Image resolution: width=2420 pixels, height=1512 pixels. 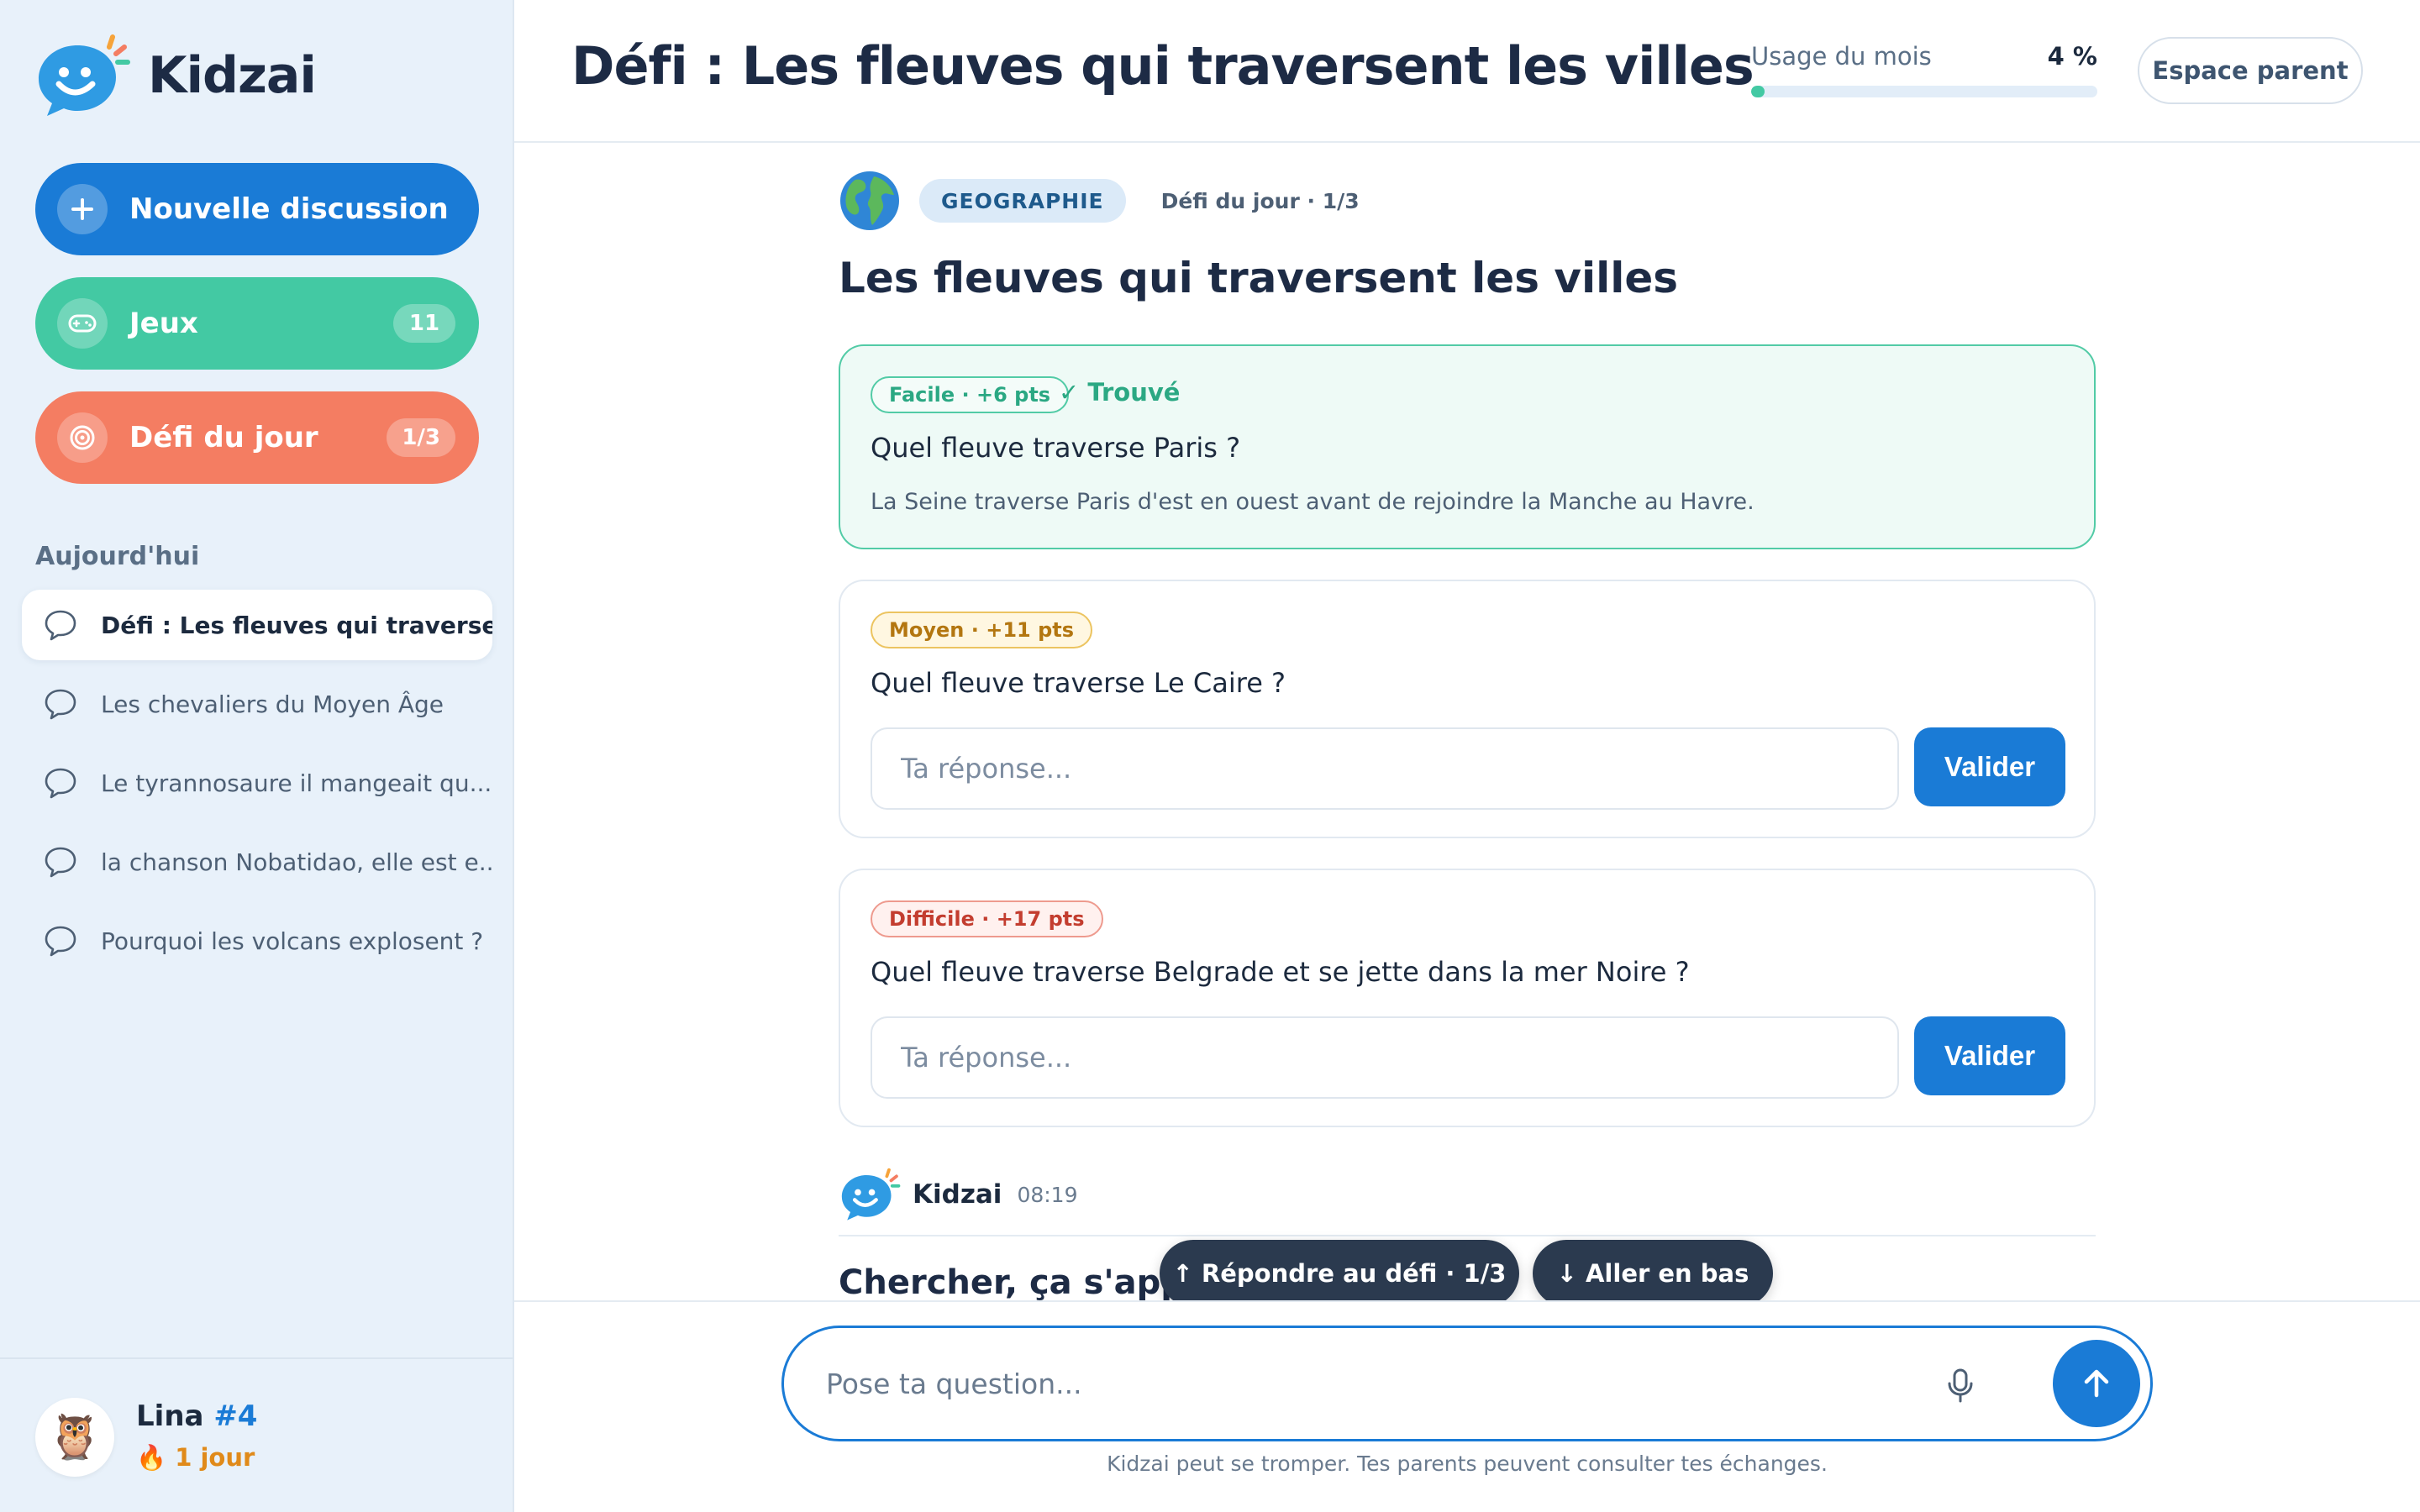 I want to click on kidzai-avatar-icon, so click(x=871, y=1194).